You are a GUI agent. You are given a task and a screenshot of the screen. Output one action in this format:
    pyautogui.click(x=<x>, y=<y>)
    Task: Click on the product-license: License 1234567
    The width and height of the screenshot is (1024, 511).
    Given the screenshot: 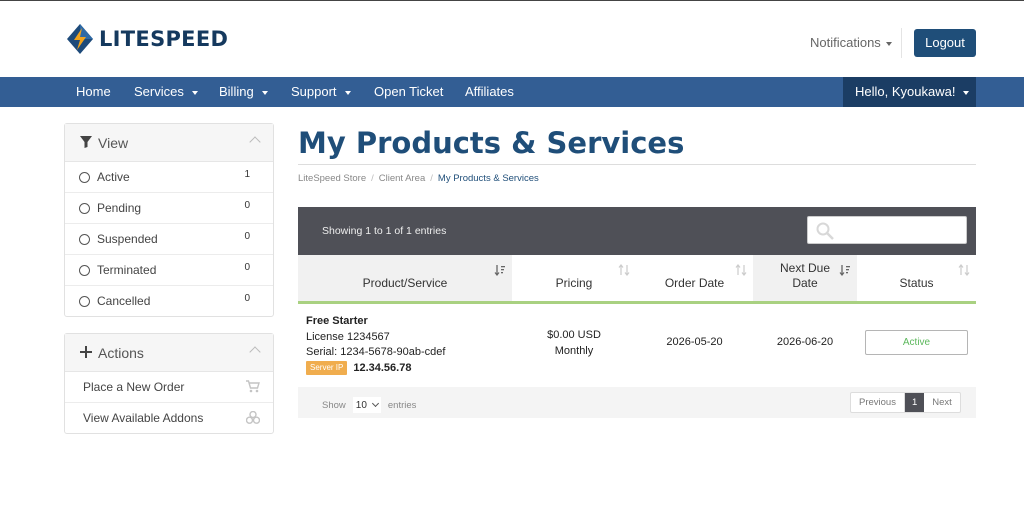 What is the action you would take?
    pyautogui.click(x=348, y=336)
    